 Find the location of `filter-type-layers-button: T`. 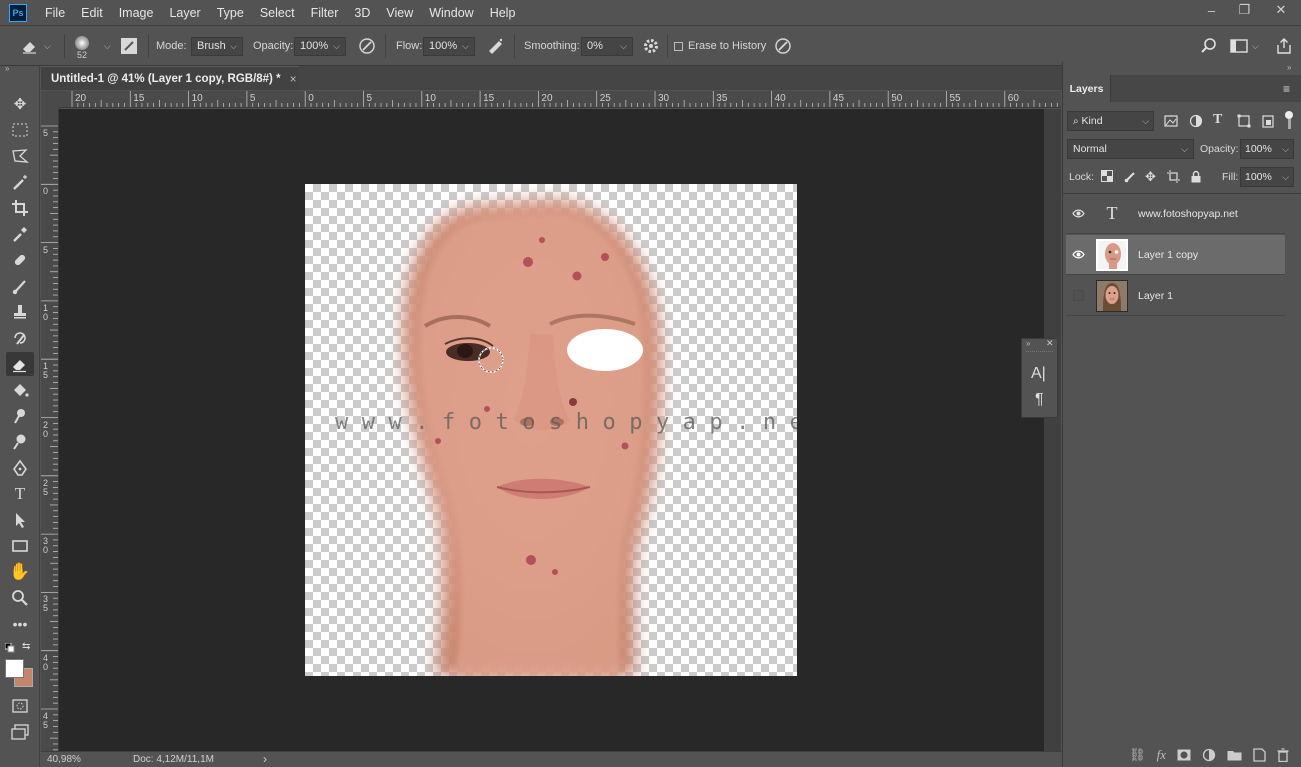

filter-type-layers-button: T is located at coordinates (1217, 120).